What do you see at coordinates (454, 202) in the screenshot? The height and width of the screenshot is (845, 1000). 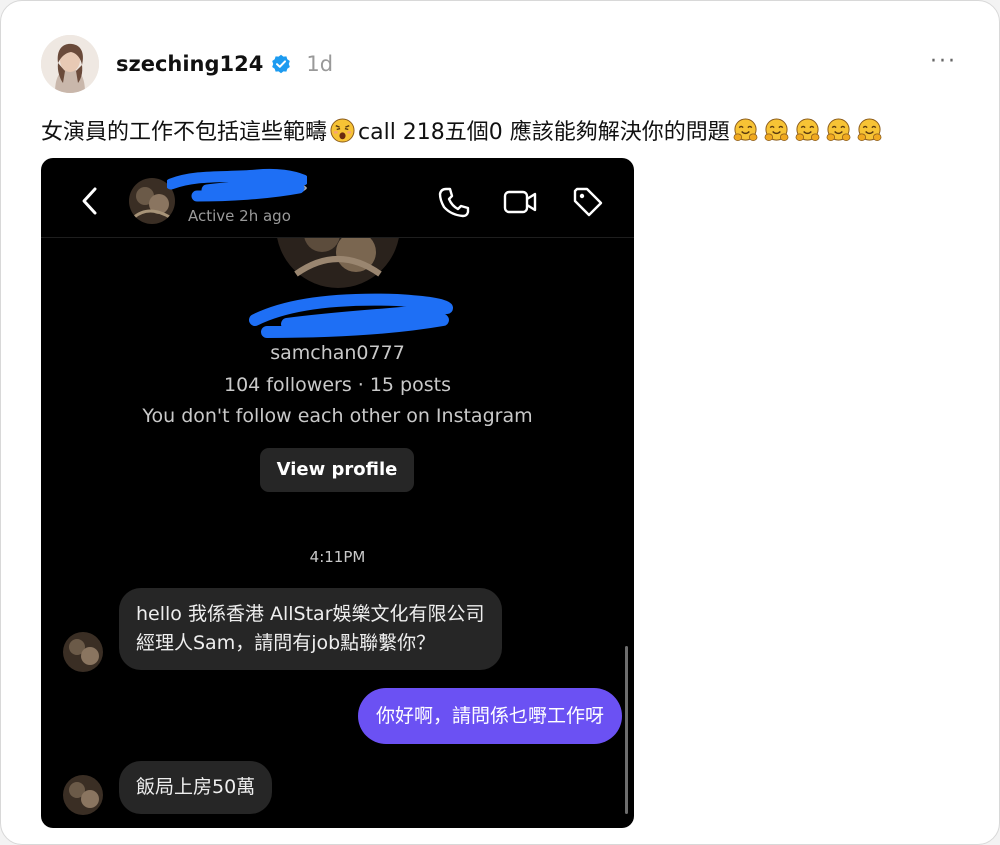 I see `phone-call-icon` at bounding box center [454, 202].